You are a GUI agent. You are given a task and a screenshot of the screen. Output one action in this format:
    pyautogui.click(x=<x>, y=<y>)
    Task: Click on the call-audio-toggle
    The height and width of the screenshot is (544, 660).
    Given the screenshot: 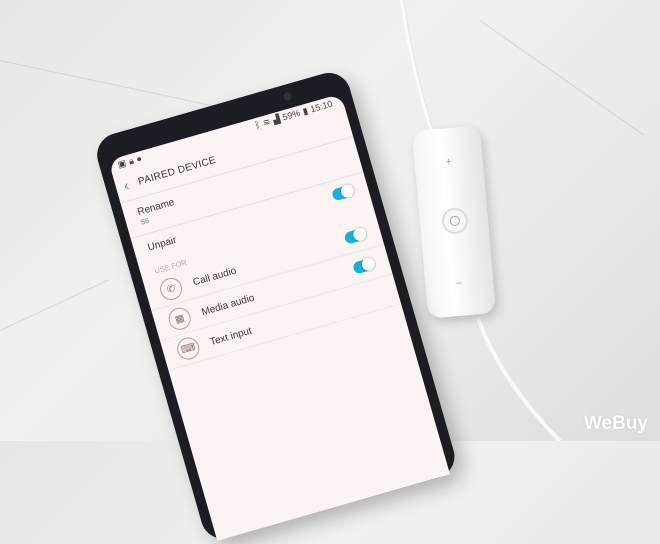 What is the action you would take?
    pyautogui.click(x=355, y=236)
    